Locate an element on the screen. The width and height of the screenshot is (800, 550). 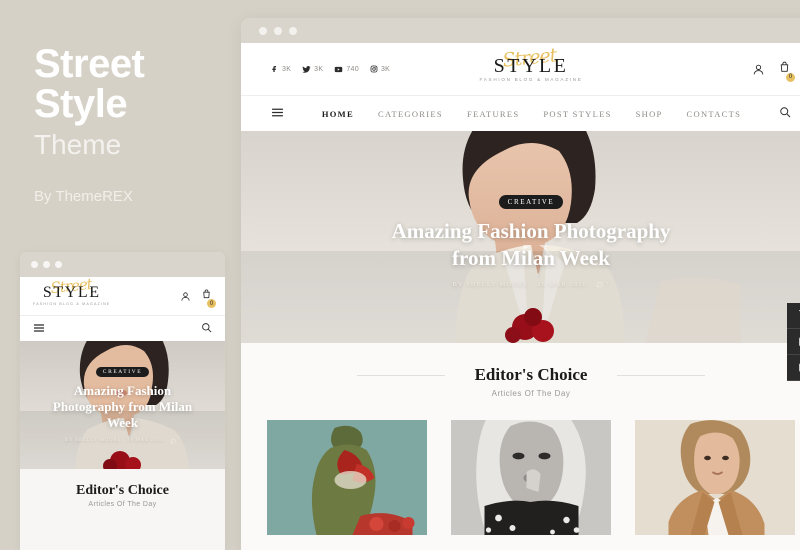
mobile-site-logo: Street STYLE FASHION BLOG & MAGAZINE is located at coordinates (72, 291).